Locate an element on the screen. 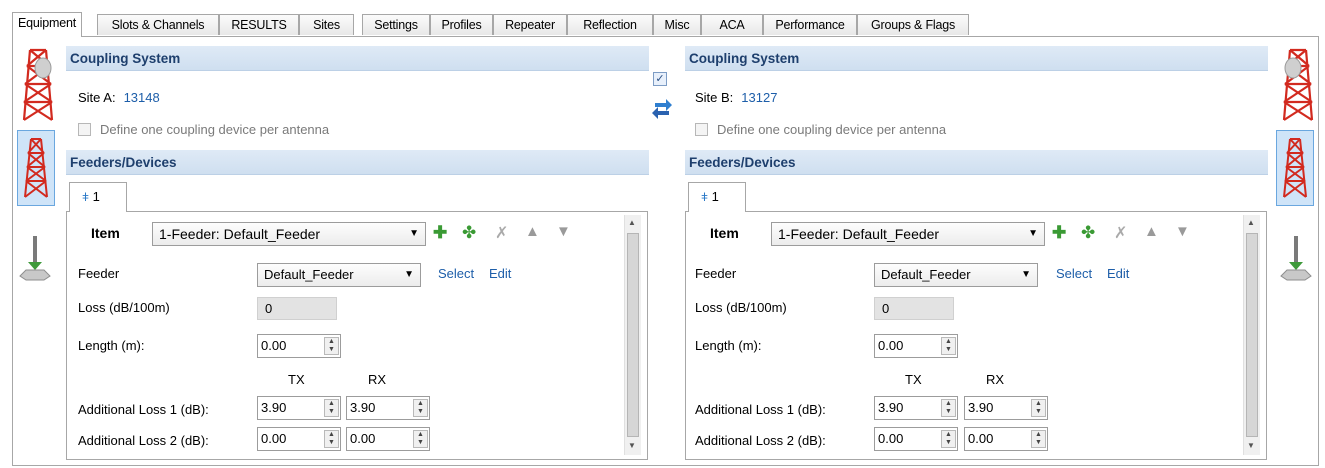 The image size is (1325, 468). tab-reflection: Reflection is located at coordinates (610, 24).